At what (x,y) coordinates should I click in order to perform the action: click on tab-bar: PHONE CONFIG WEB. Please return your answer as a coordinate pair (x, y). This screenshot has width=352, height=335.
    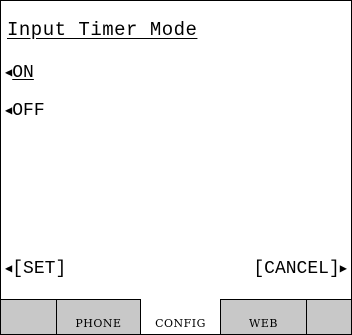
    Looking at the image, I should click on (176, 316).